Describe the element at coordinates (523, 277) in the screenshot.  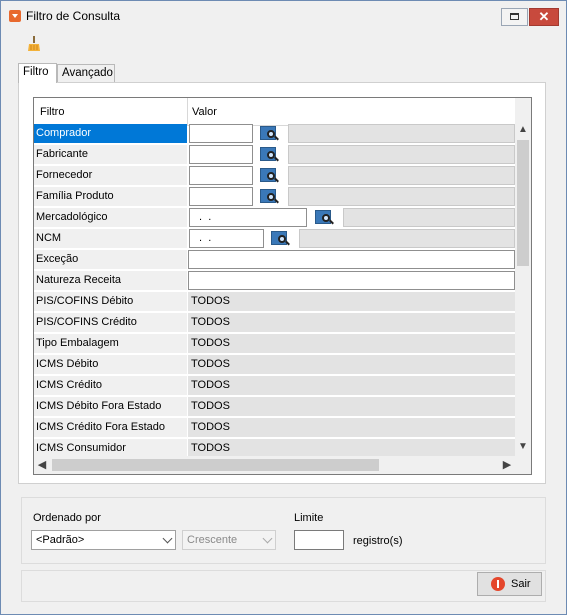
I see `vertical-scrollbar: ▲ ▼` at that location.